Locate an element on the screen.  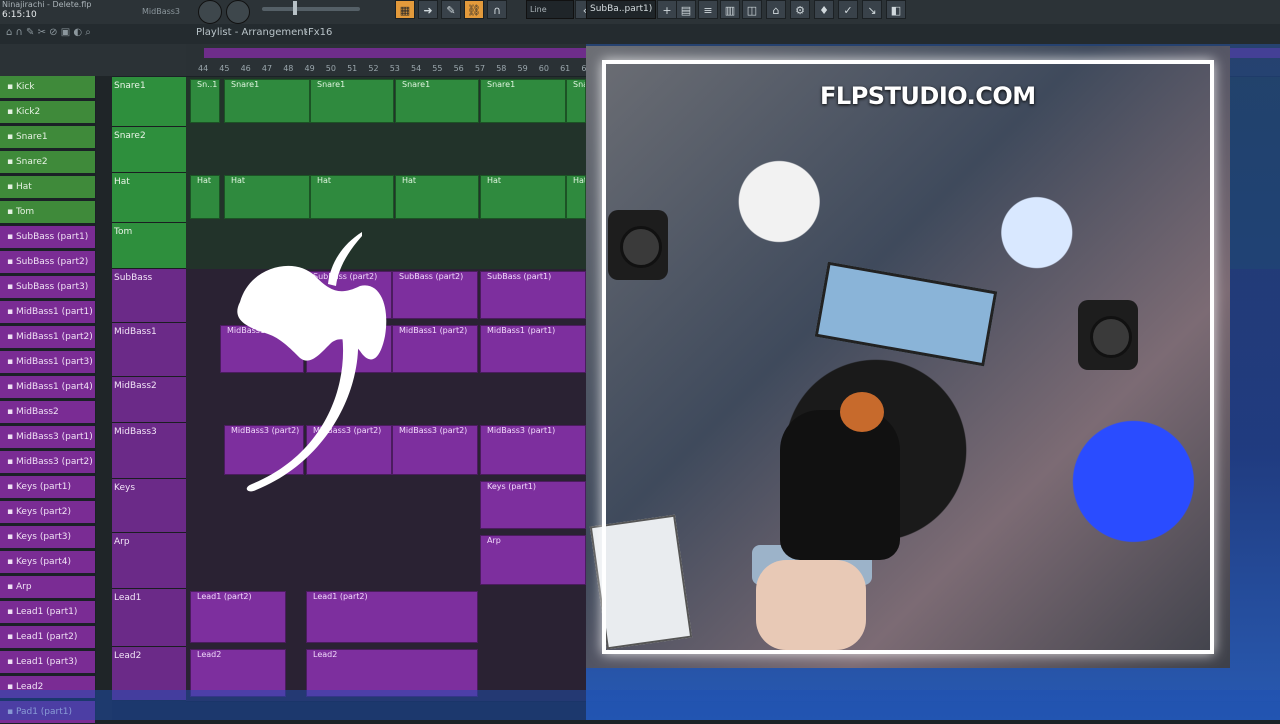
playlist-clip: SubBass (part2) is located at coordinates (435, 295).